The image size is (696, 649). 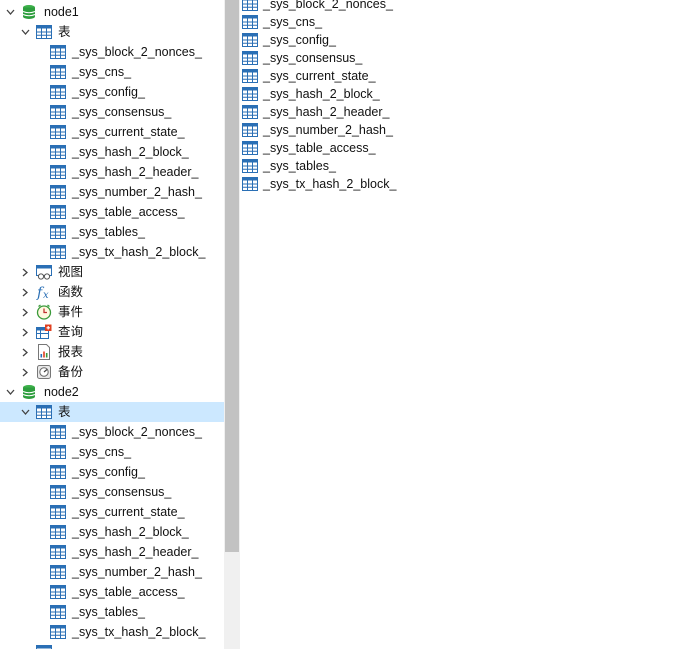 I want to click on tree-scrollbar, so click(x=232, y=324).